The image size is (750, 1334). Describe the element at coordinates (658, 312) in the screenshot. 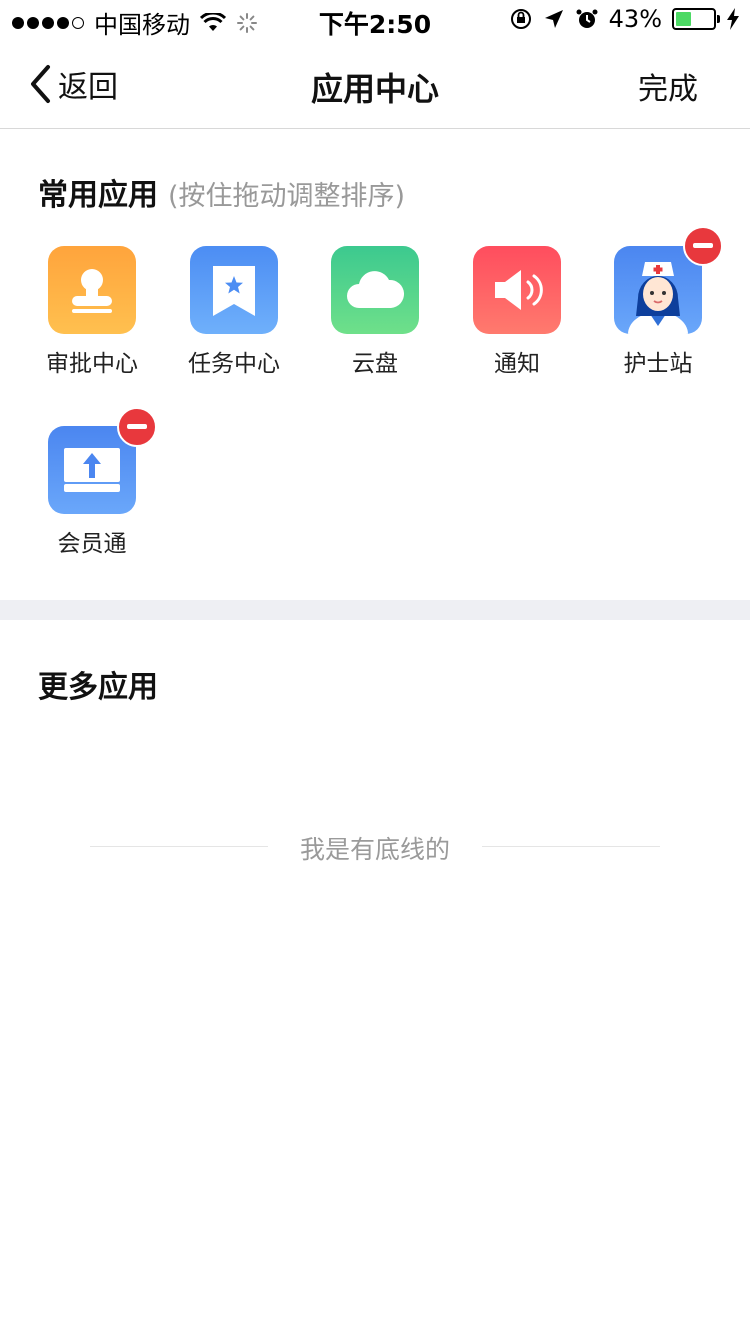

I see `app-nurse-station: 护士站` at that location.